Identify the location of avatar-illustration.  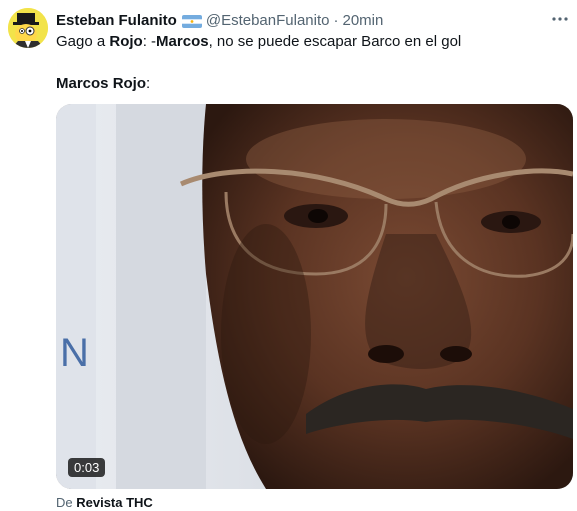
(28, 28).